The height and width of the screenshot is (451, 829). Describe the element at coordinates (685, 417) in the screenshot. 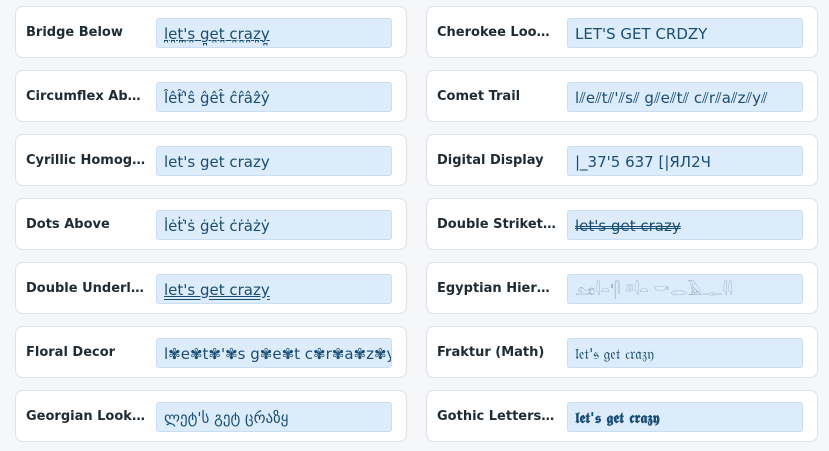

I see `style-preview: 𝖑𝖊𝖙'𝖘 𝖌𝖊𝖙 𝖈𝖗𝖆𝖟𝖞` at that location.